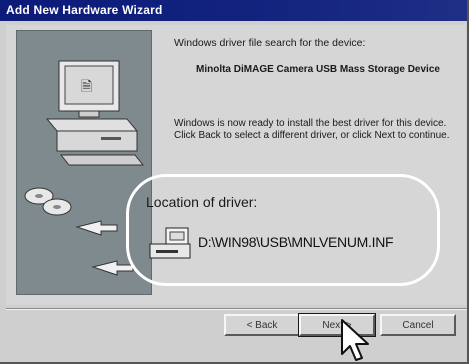 The width and height of the screenshot is (469, 364). What do you see at coordinates (262, 325) in the screenshot?
I see `back-button: < Back` at bounding box center [262, 325].